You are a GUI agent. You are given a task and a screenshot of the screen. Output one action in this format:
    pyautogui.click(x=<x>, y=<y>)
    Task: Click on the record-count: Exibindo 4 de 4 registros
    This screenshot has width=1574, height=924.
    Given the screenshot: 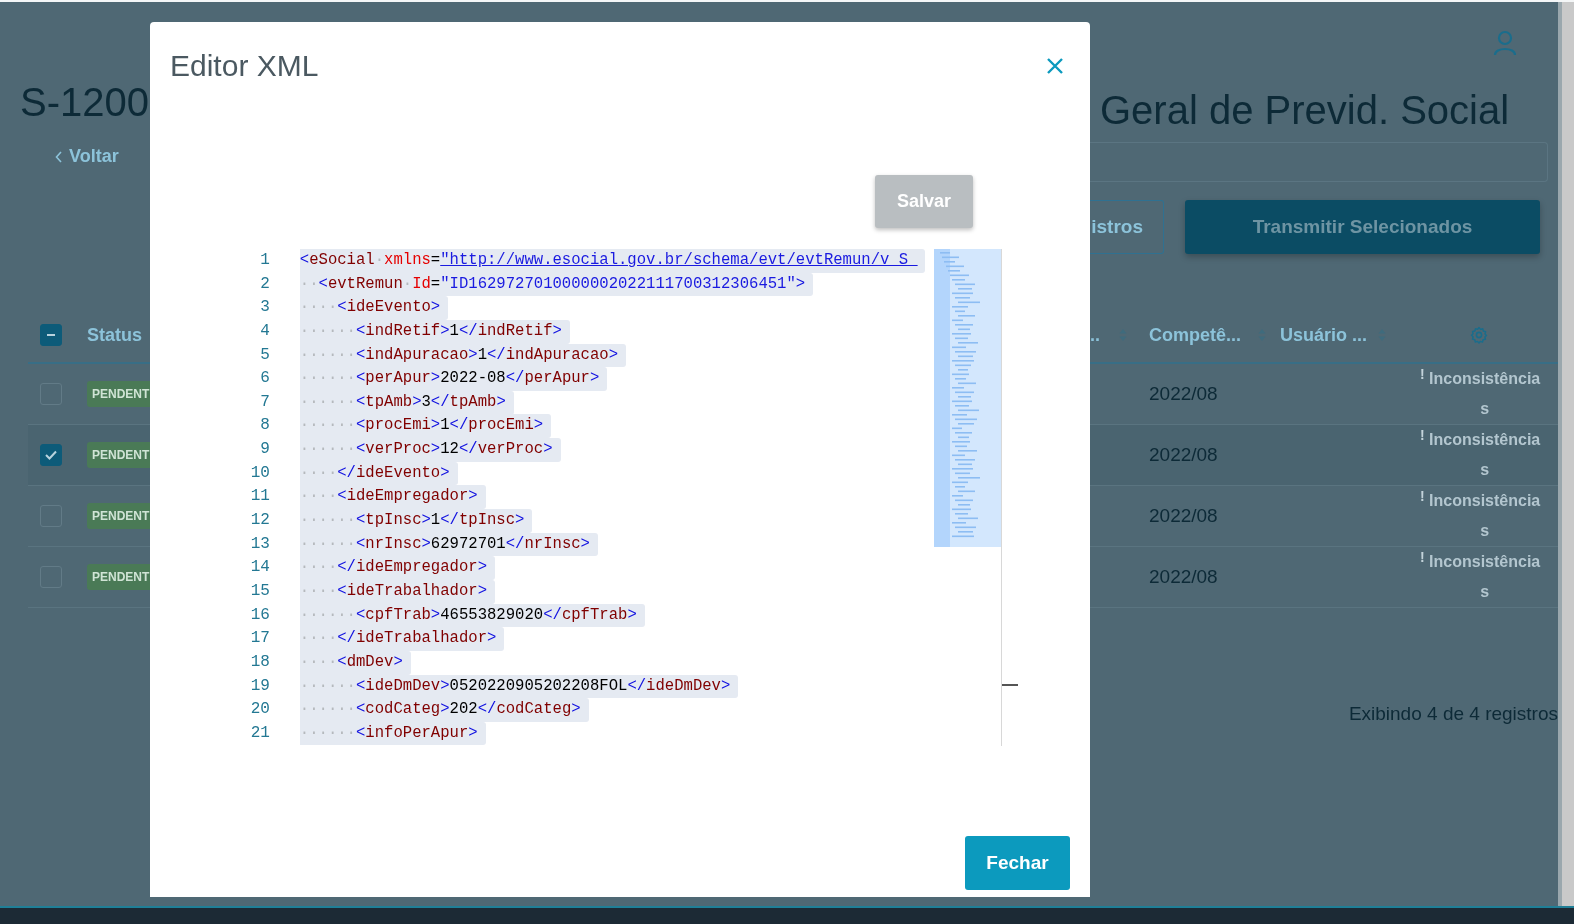 What is the action you would take?
    pyautogui.click(x=1452, y=714)
    